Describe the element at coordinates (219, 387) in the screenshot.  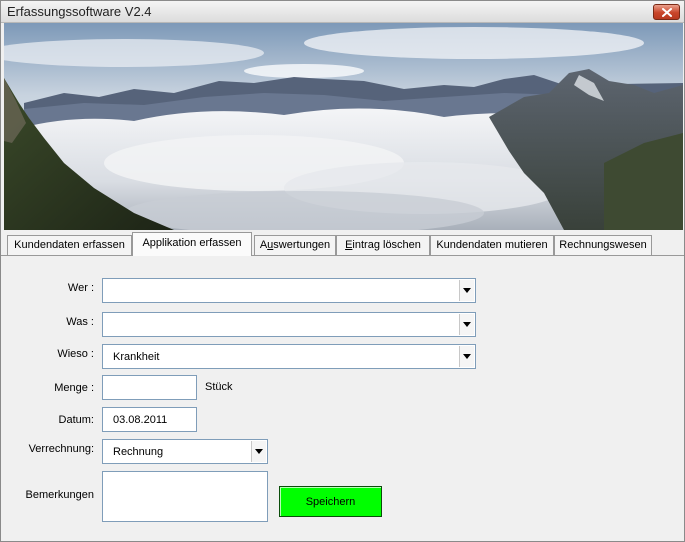
I see `menge-unit: Stück` at that location.